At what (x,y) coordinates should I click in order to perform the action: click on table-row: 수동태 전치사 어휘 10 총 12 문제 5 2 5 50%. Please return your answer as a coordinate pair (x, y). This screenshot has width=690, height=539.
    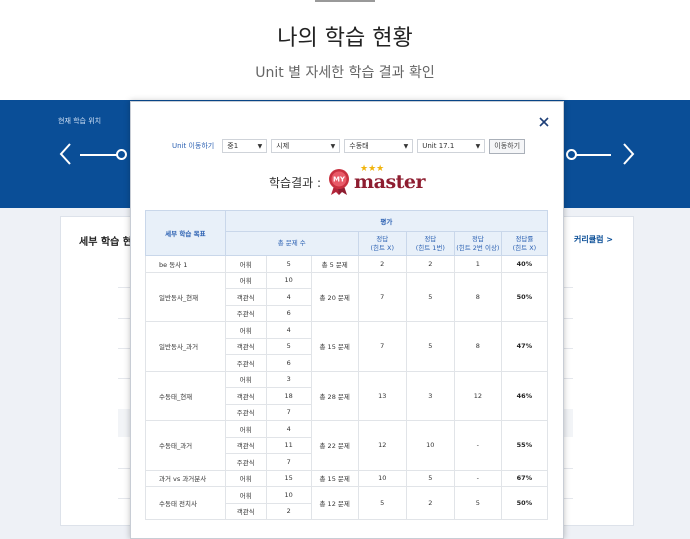
    Looking at the image, I should click on (347, 503).